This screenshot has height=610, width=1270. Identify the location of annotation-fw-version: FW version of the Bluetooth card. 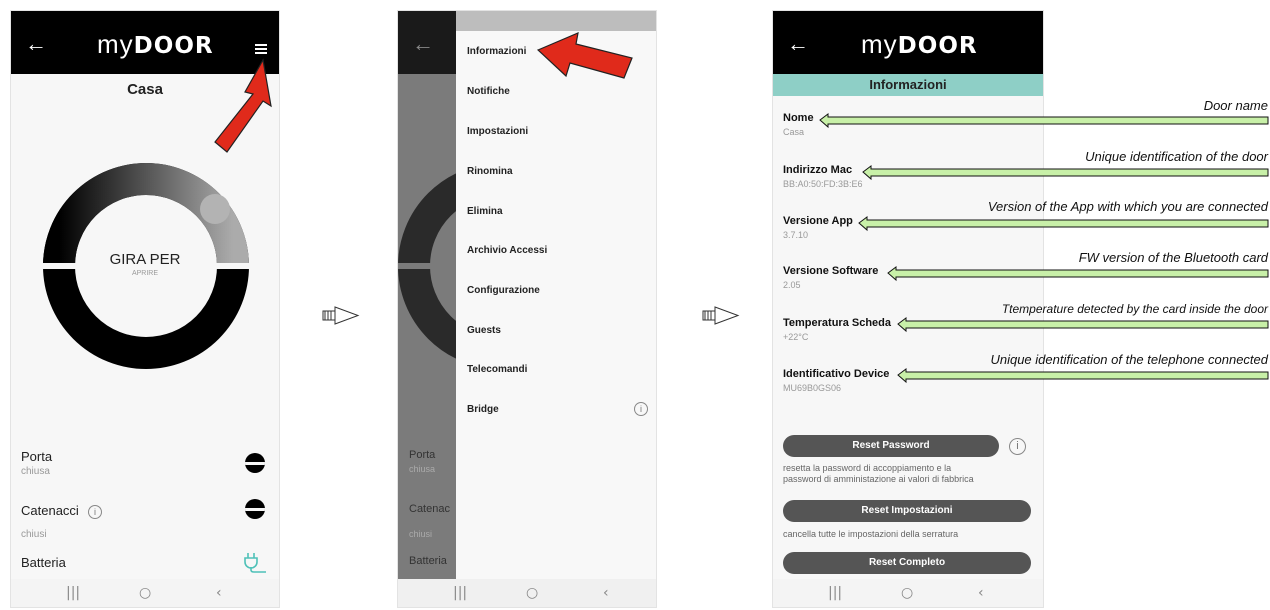
(1173, 257).